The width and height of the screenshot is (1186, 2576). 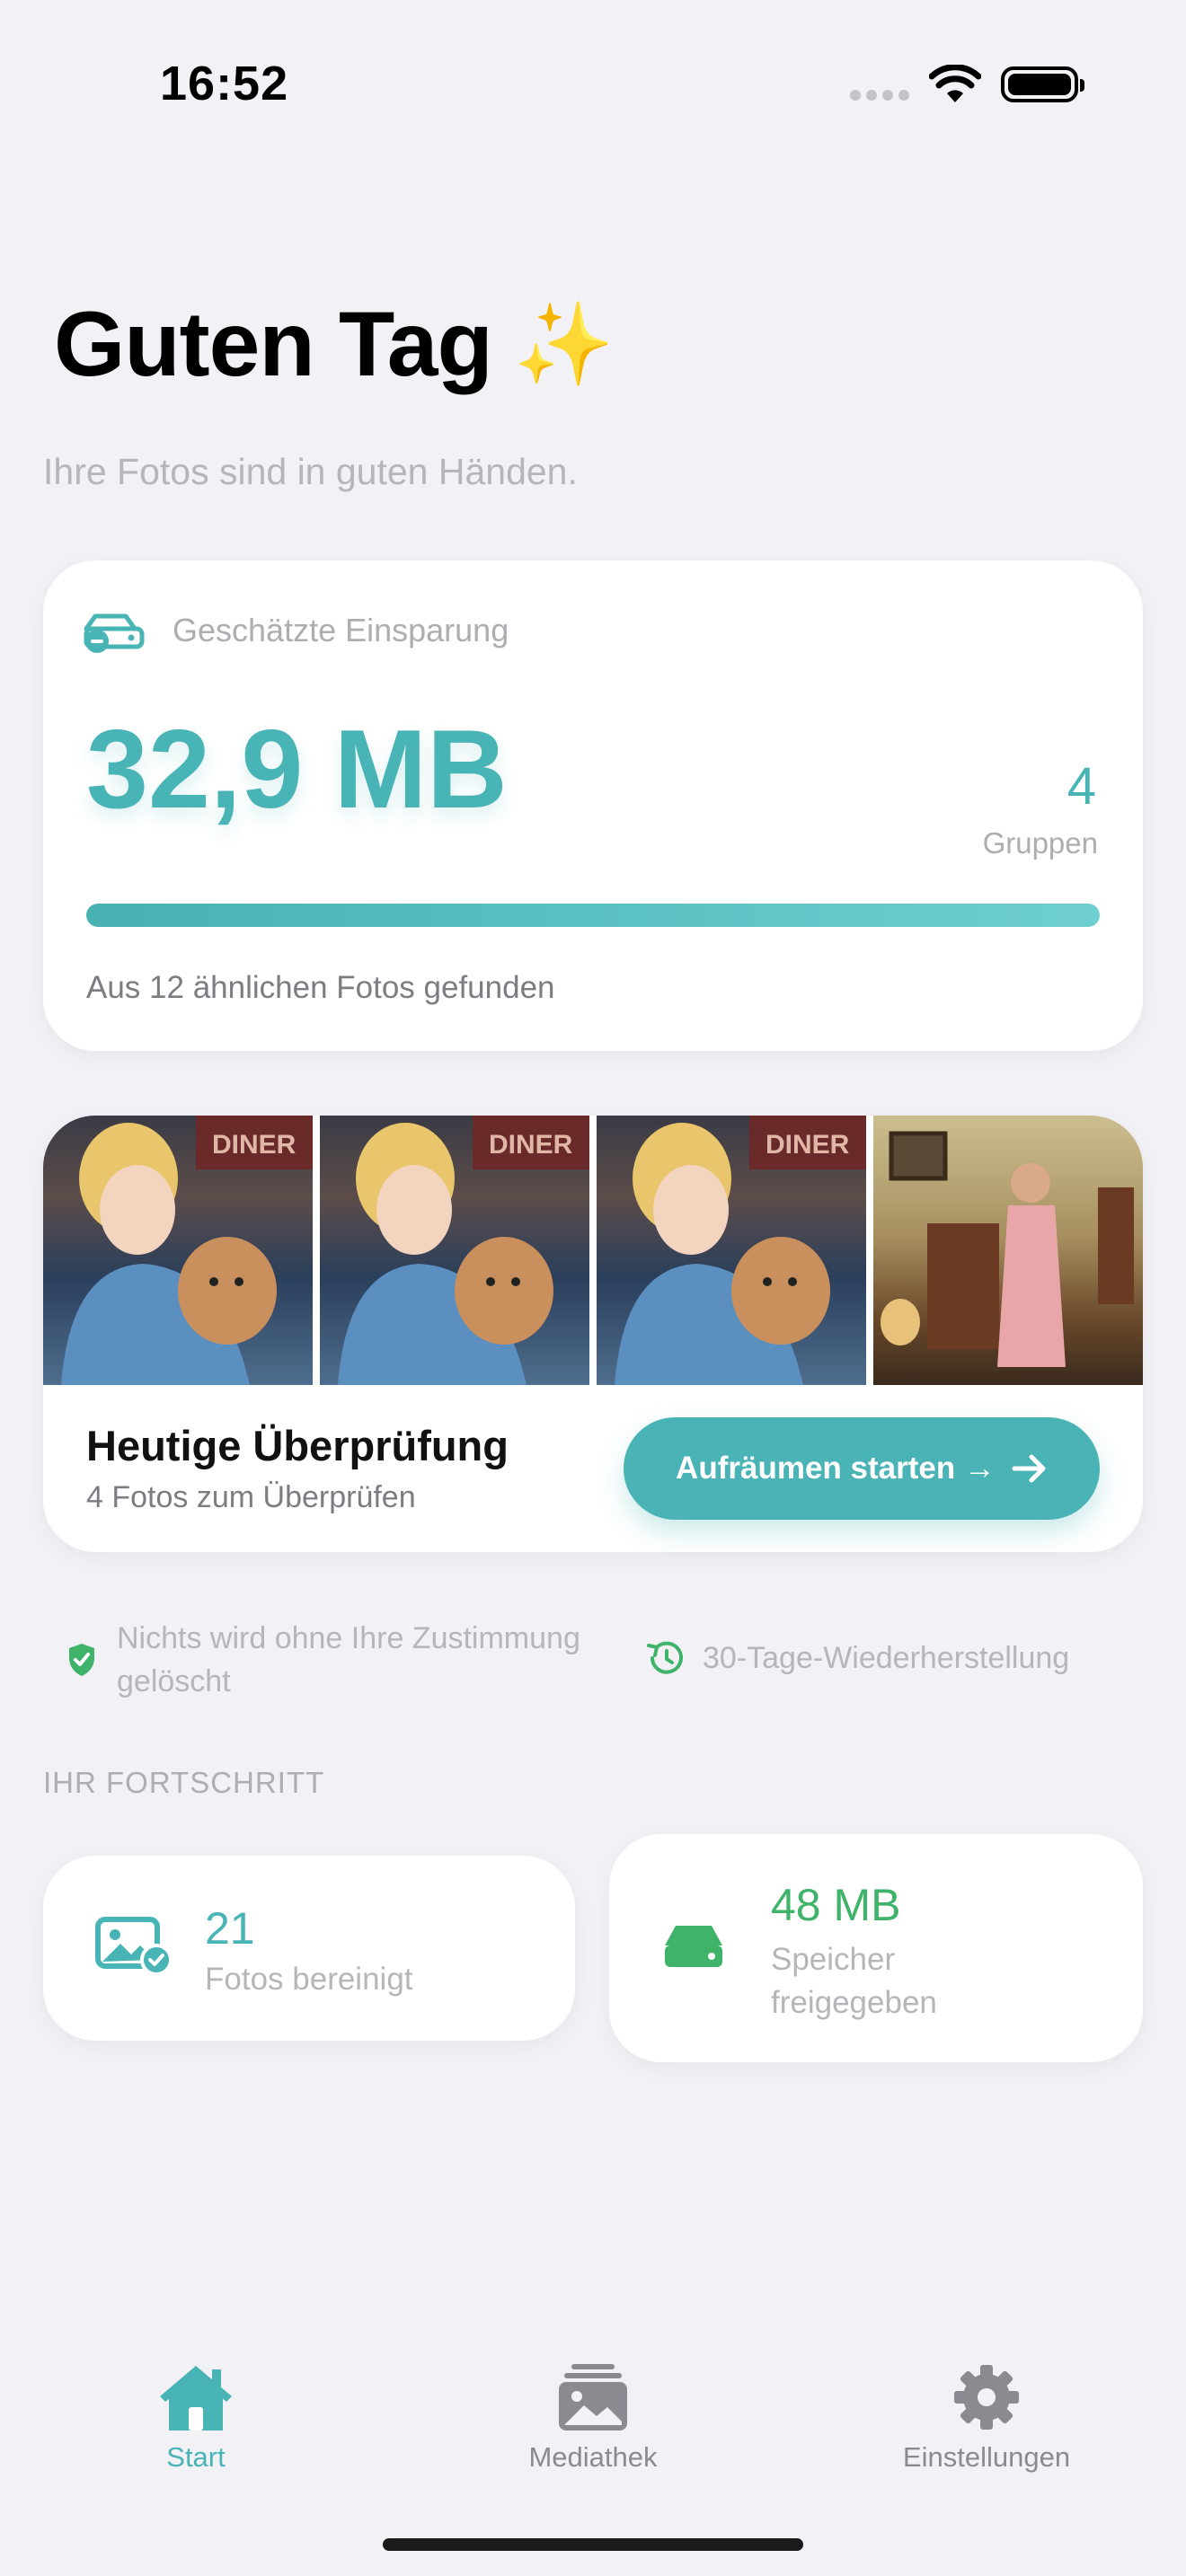 What do you see at coordinates (1008, 1250) in the screenshot?
I see `photo-thumbnail` at bounding box center [1008, 1250].